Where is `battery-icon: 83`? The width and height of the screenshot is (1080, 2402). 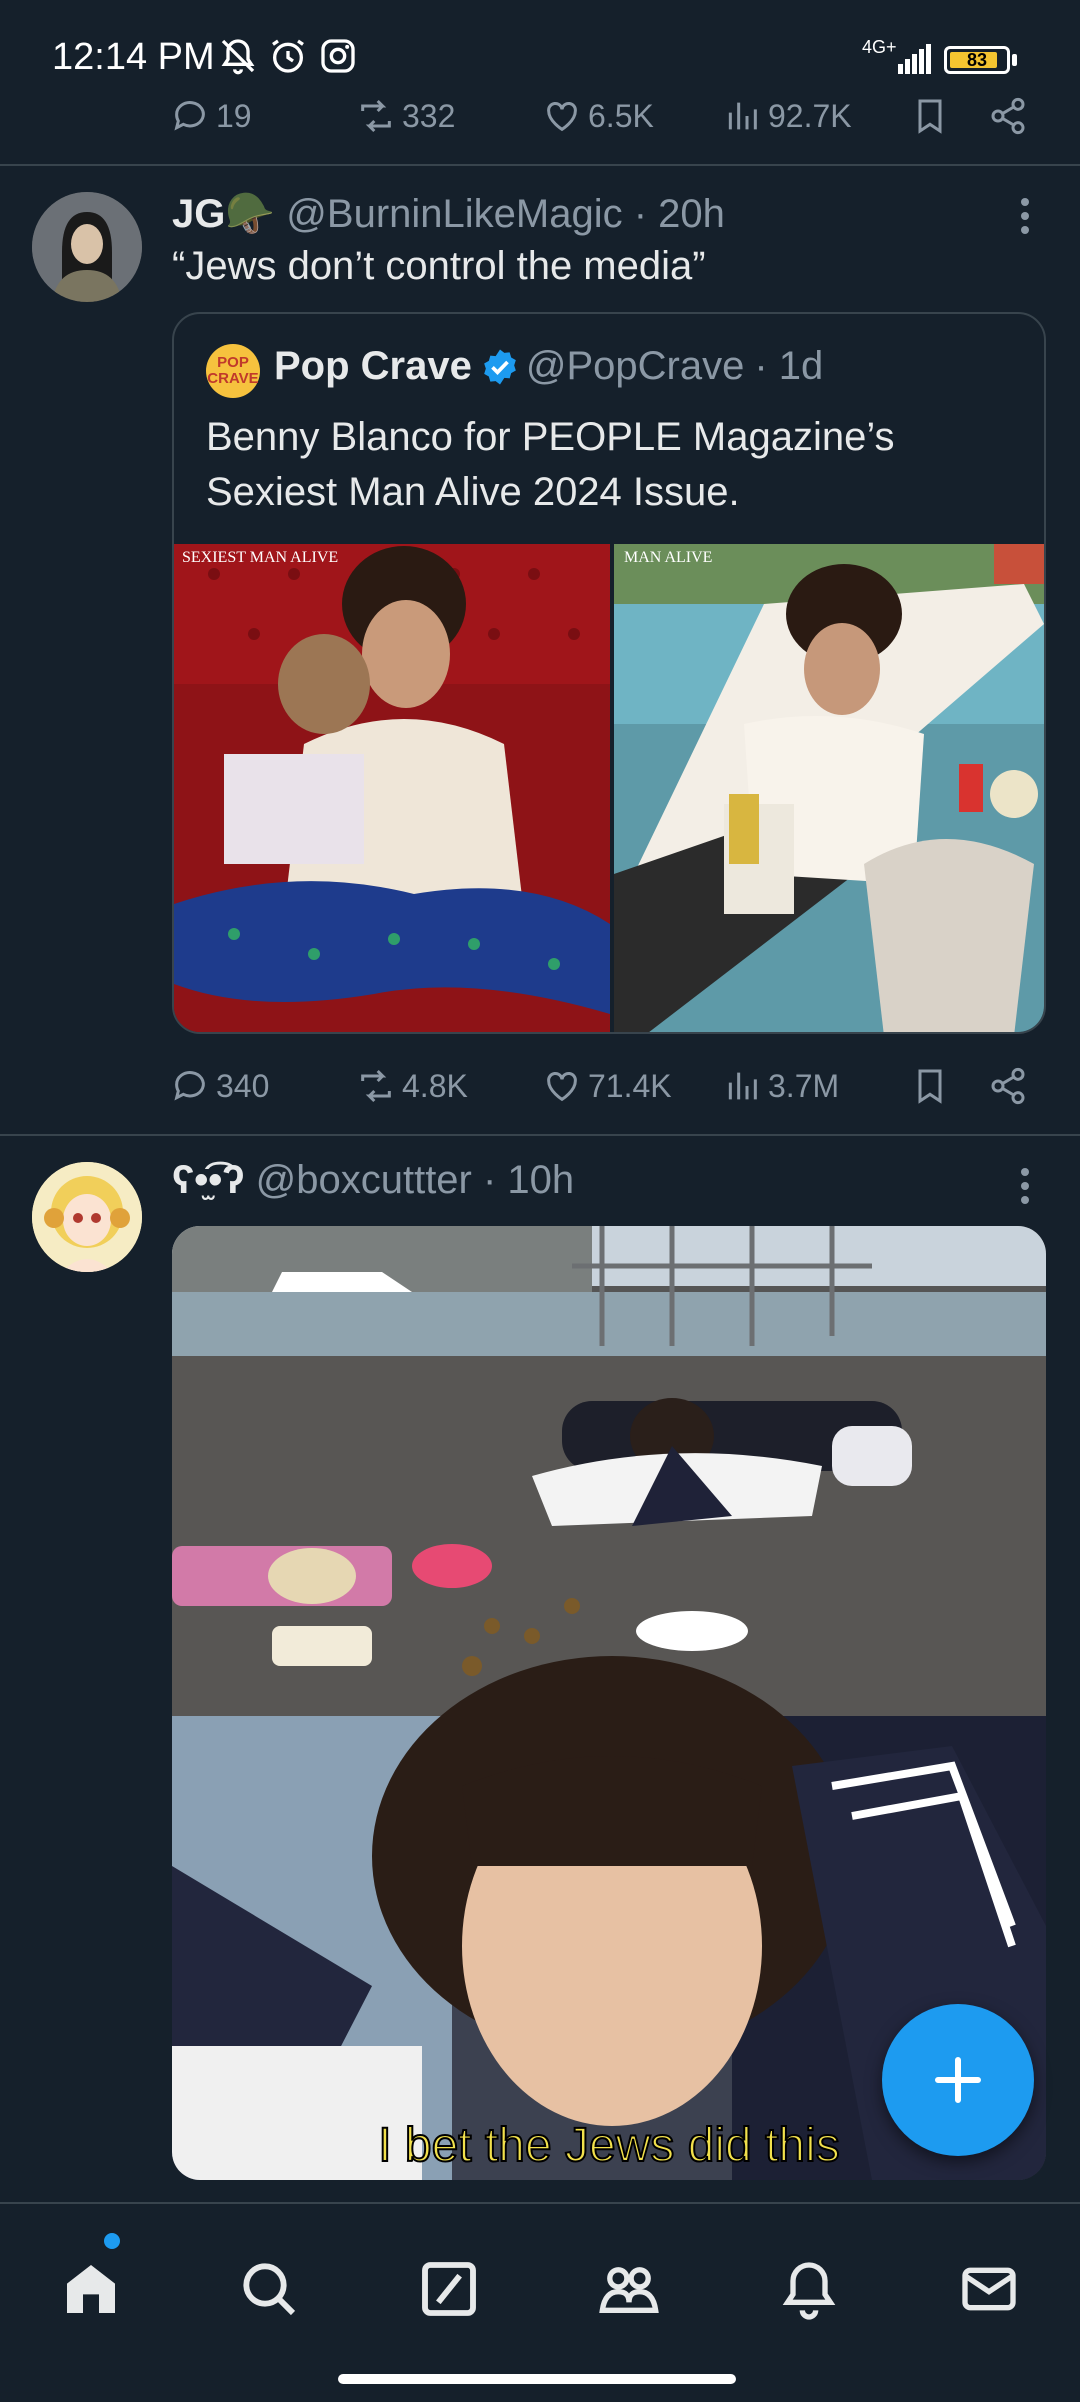
battery-icon: 83 is located at coordinates (977, 60).